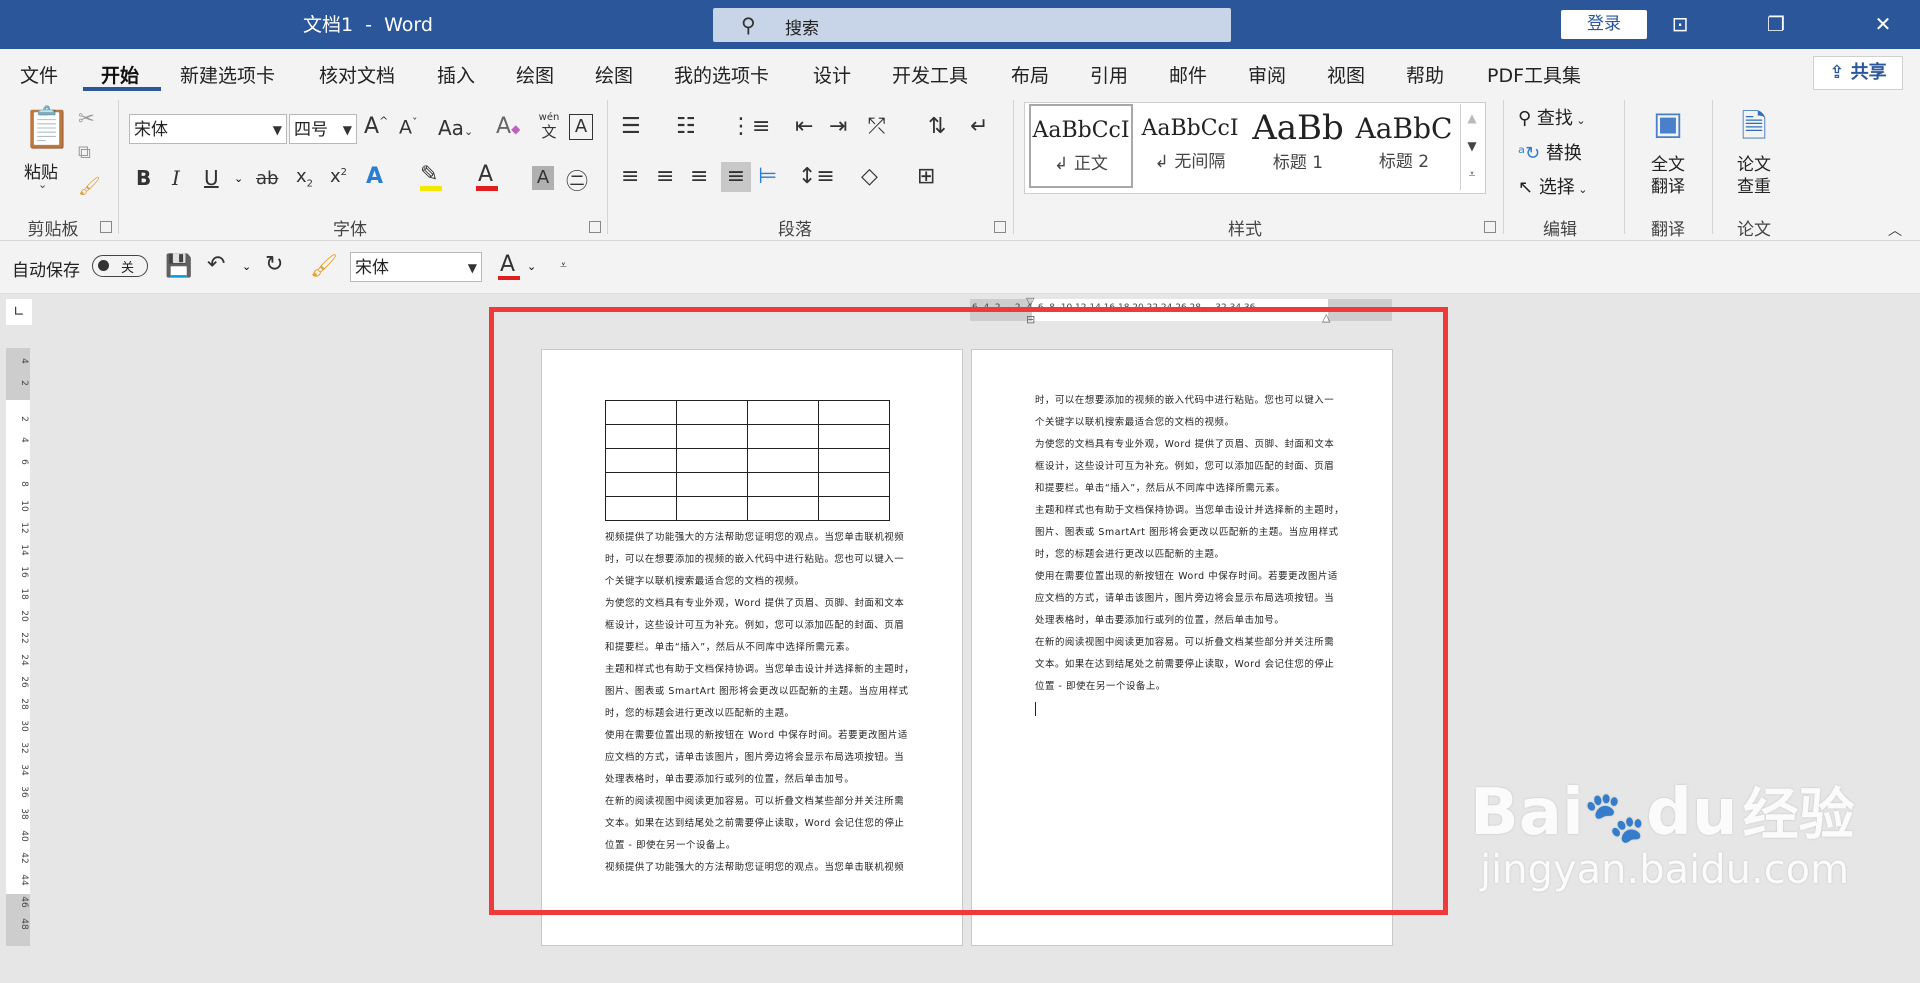 The height and width of the screenshot is (983, 1920). I want to click on sort-icon: ⇅, so click(937, 126).